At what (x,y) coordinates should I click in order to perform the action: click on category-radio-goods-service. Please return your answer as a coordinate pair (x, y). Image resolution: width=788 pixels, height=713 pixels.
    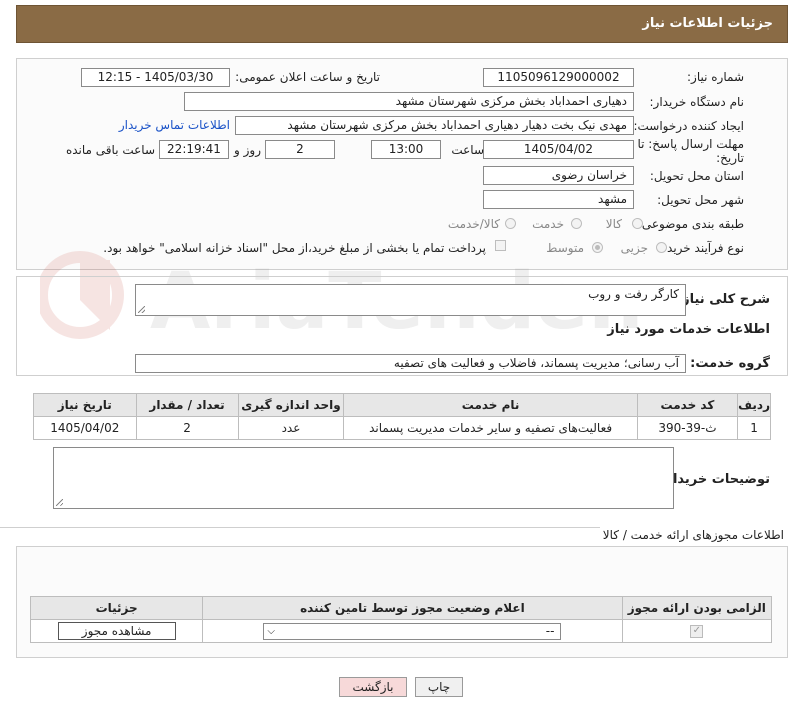
    Looking at the image, I should click on (510, 223).